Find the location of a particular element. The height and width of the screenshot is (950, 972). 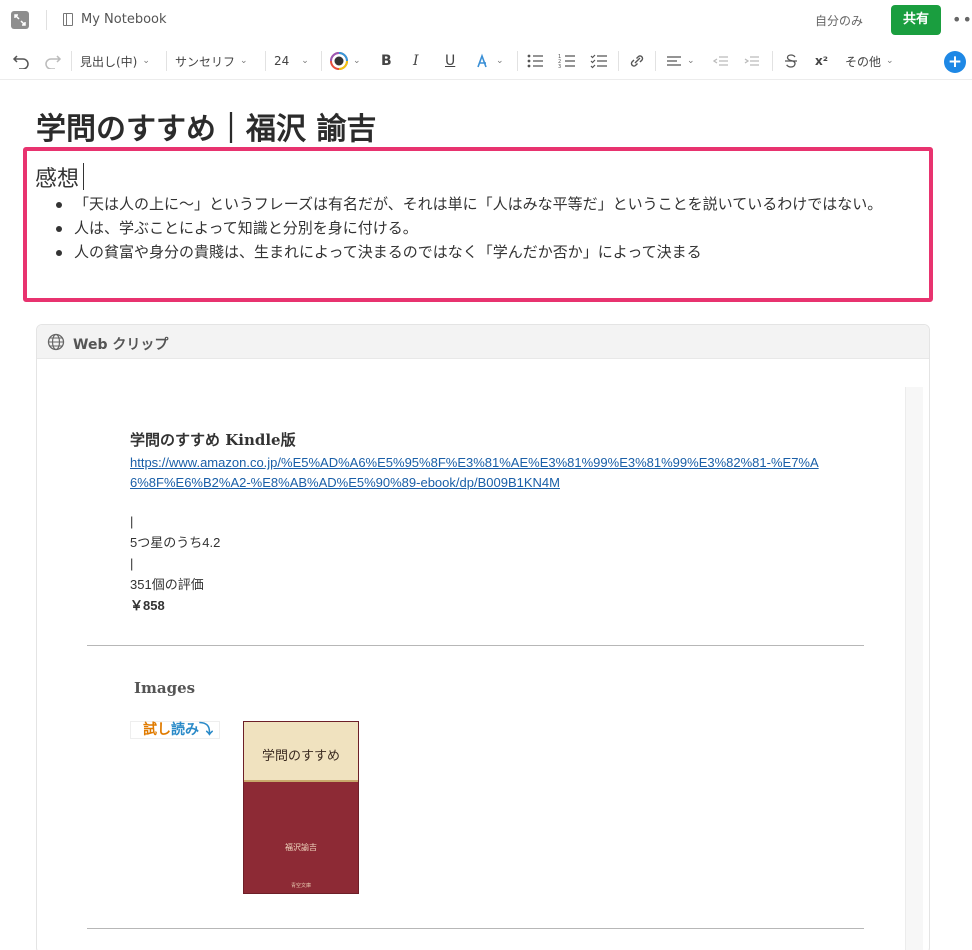

more-options-icon: ••• is located at coordinates (962, 19).